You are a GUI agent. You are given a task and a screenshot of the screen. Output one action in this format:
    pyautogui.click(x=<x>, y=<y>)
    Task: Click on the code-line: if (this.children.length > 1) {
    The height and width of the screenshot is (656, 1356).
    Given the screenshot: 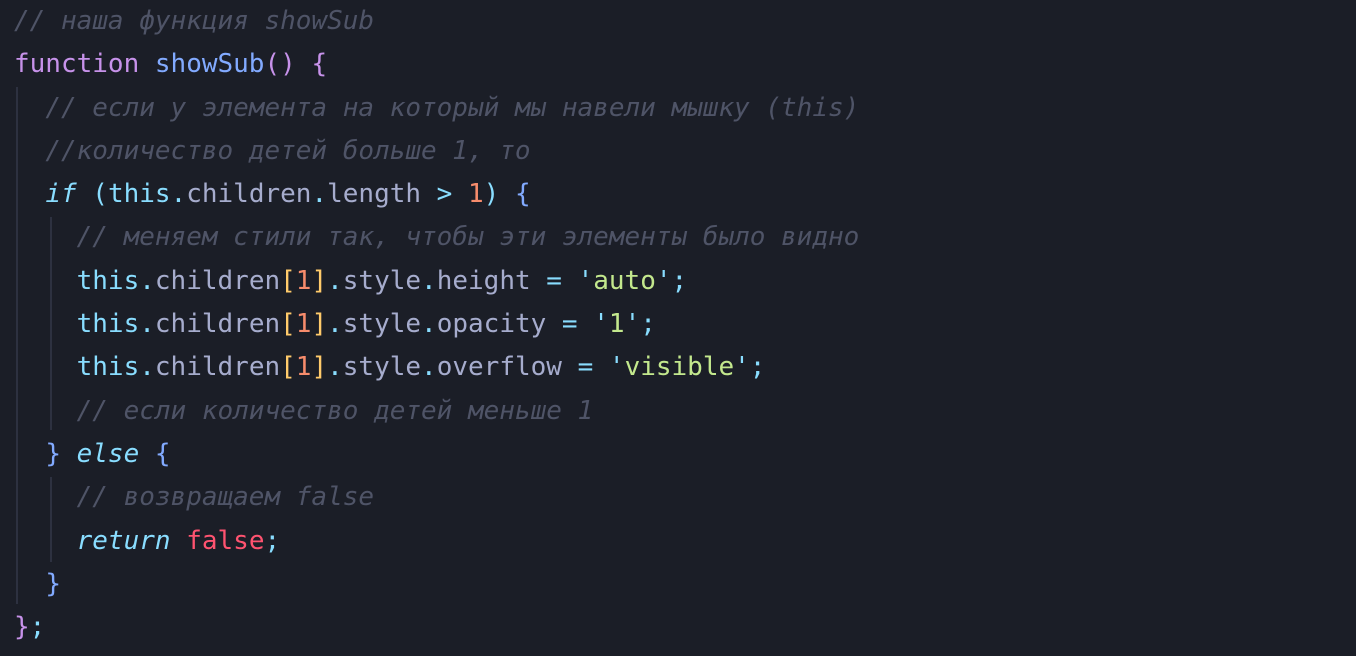 What is the action you would take?
    pyautogui.click(x=436, y=194)
    